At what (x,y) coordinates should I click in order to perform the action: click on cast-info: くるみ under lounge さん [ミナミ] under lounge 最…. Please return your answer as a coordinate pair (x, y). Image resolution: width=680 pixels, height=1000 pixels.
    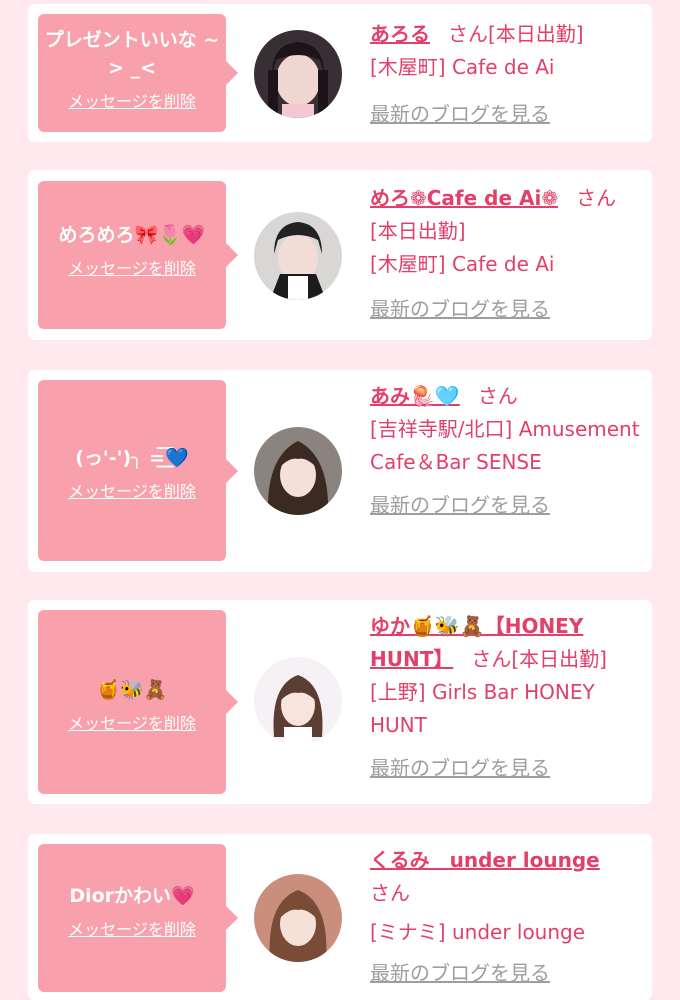
    Looking at the image, I should click on (508, 917).